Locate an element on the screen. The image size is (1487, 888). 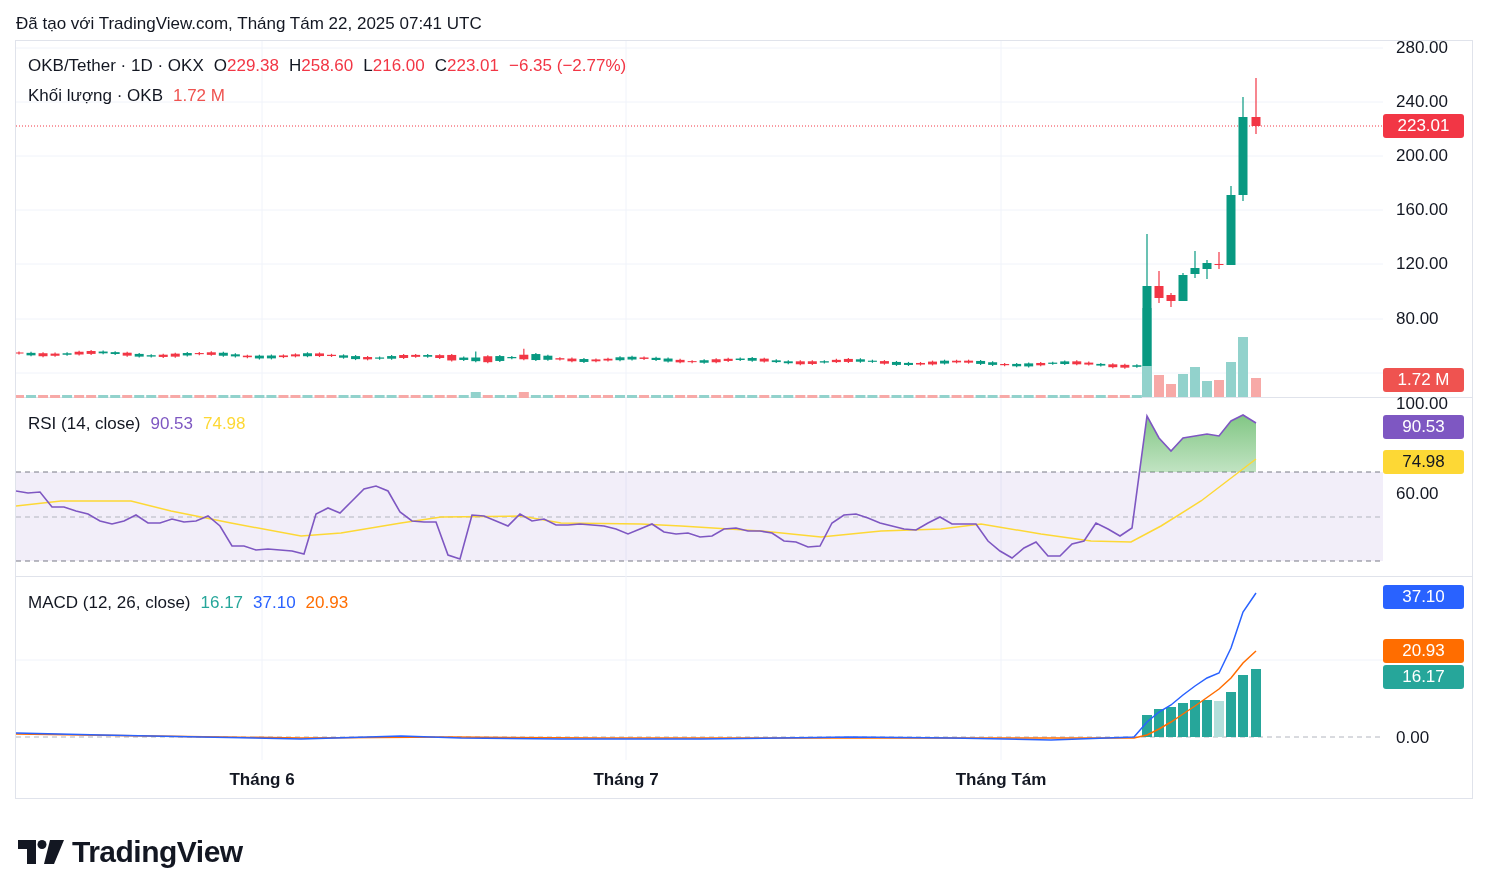
symbol-label: OKB/Tether · 1D · OKX is located at coordinates (116, 66).